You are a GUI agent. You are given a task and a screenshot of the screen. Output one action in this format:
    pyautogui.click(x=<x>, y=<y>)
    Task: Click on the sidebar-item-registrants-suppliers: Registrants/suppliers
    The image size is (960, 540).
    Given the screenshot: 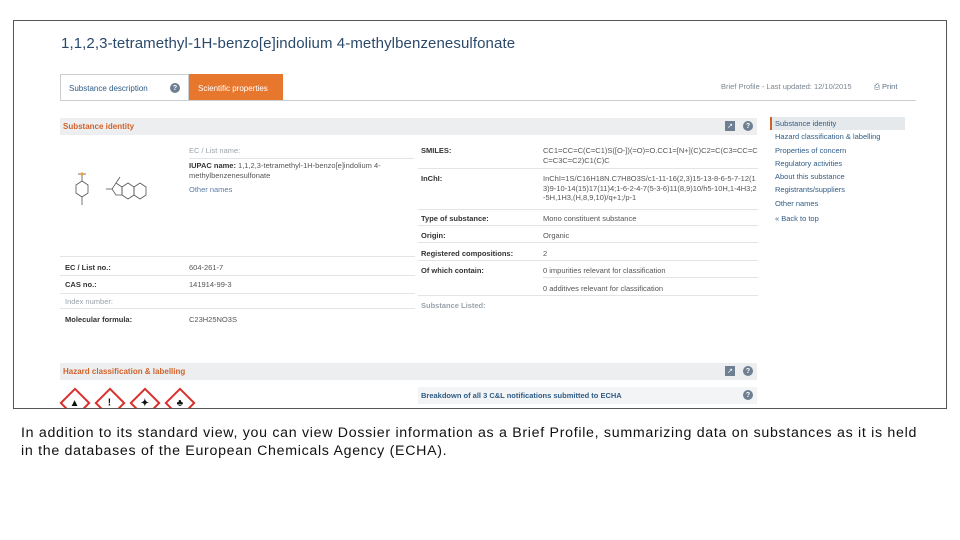 What is the action you would take?
    pyautogui.click(x=837, y=189)
    